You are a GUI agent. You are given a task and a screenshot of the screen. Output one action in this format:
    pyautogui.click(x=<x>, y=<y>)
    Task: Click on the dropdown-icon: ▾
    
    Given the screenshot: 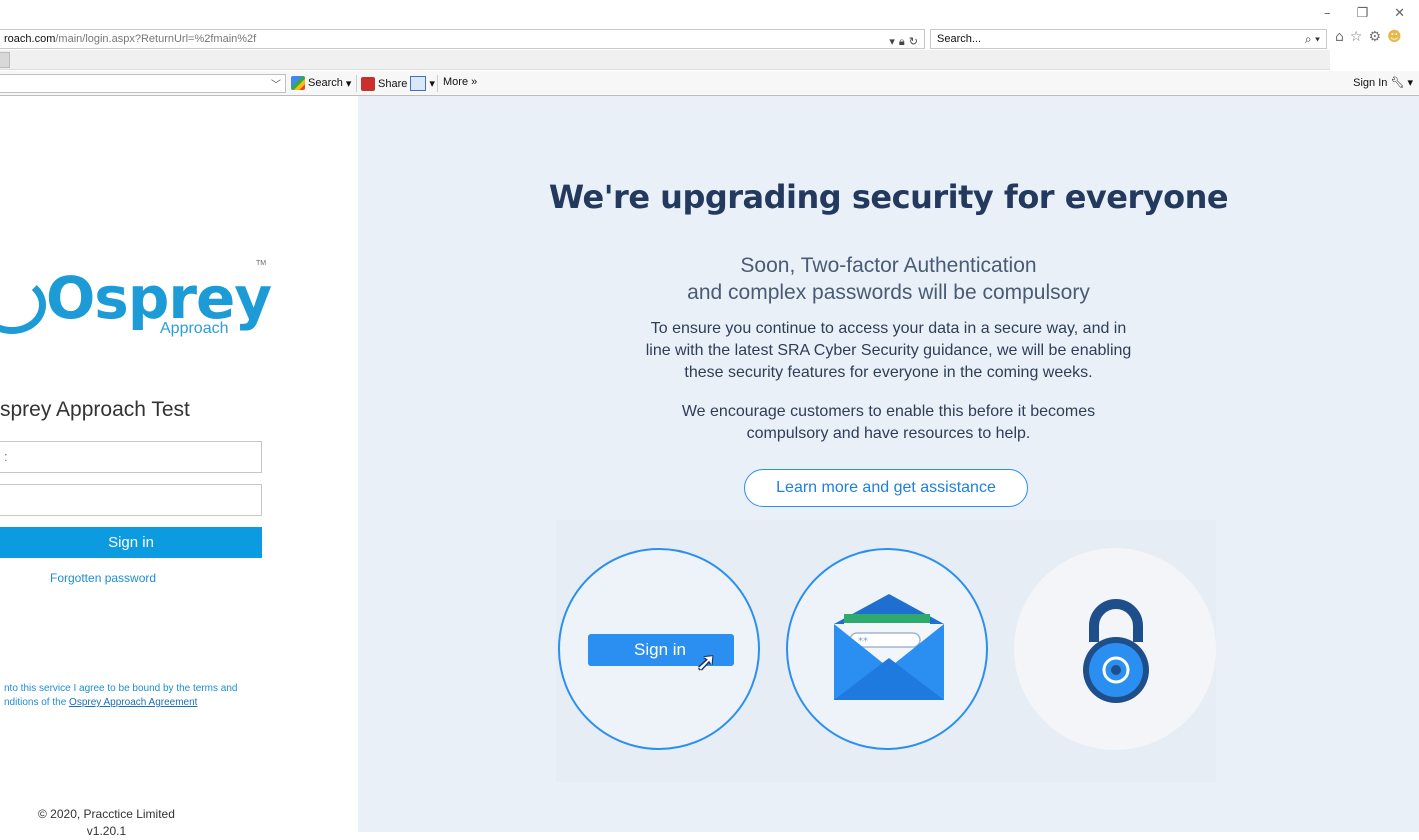 What is the action you would take?
    pyautogui.click(x=892, y=42)
    